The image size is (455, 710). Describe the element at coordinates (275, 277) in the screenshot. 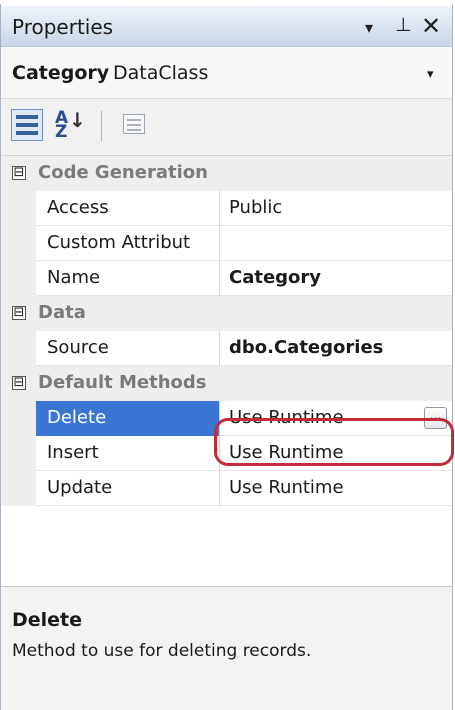

I see `property-value: Category` at that location.